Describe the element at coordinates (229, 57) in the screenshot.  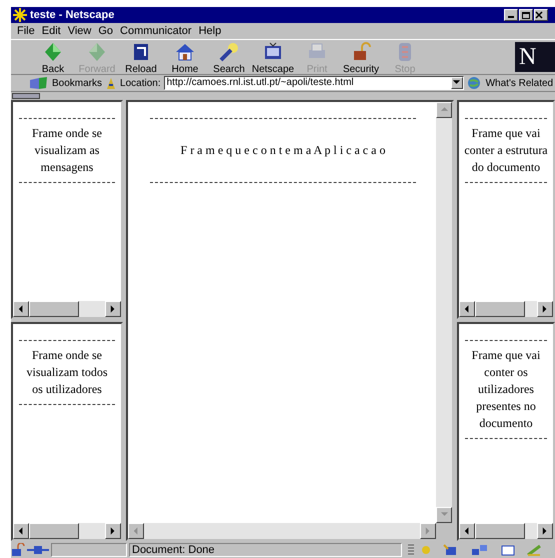
I see `toolbar-button: Search` at that location.